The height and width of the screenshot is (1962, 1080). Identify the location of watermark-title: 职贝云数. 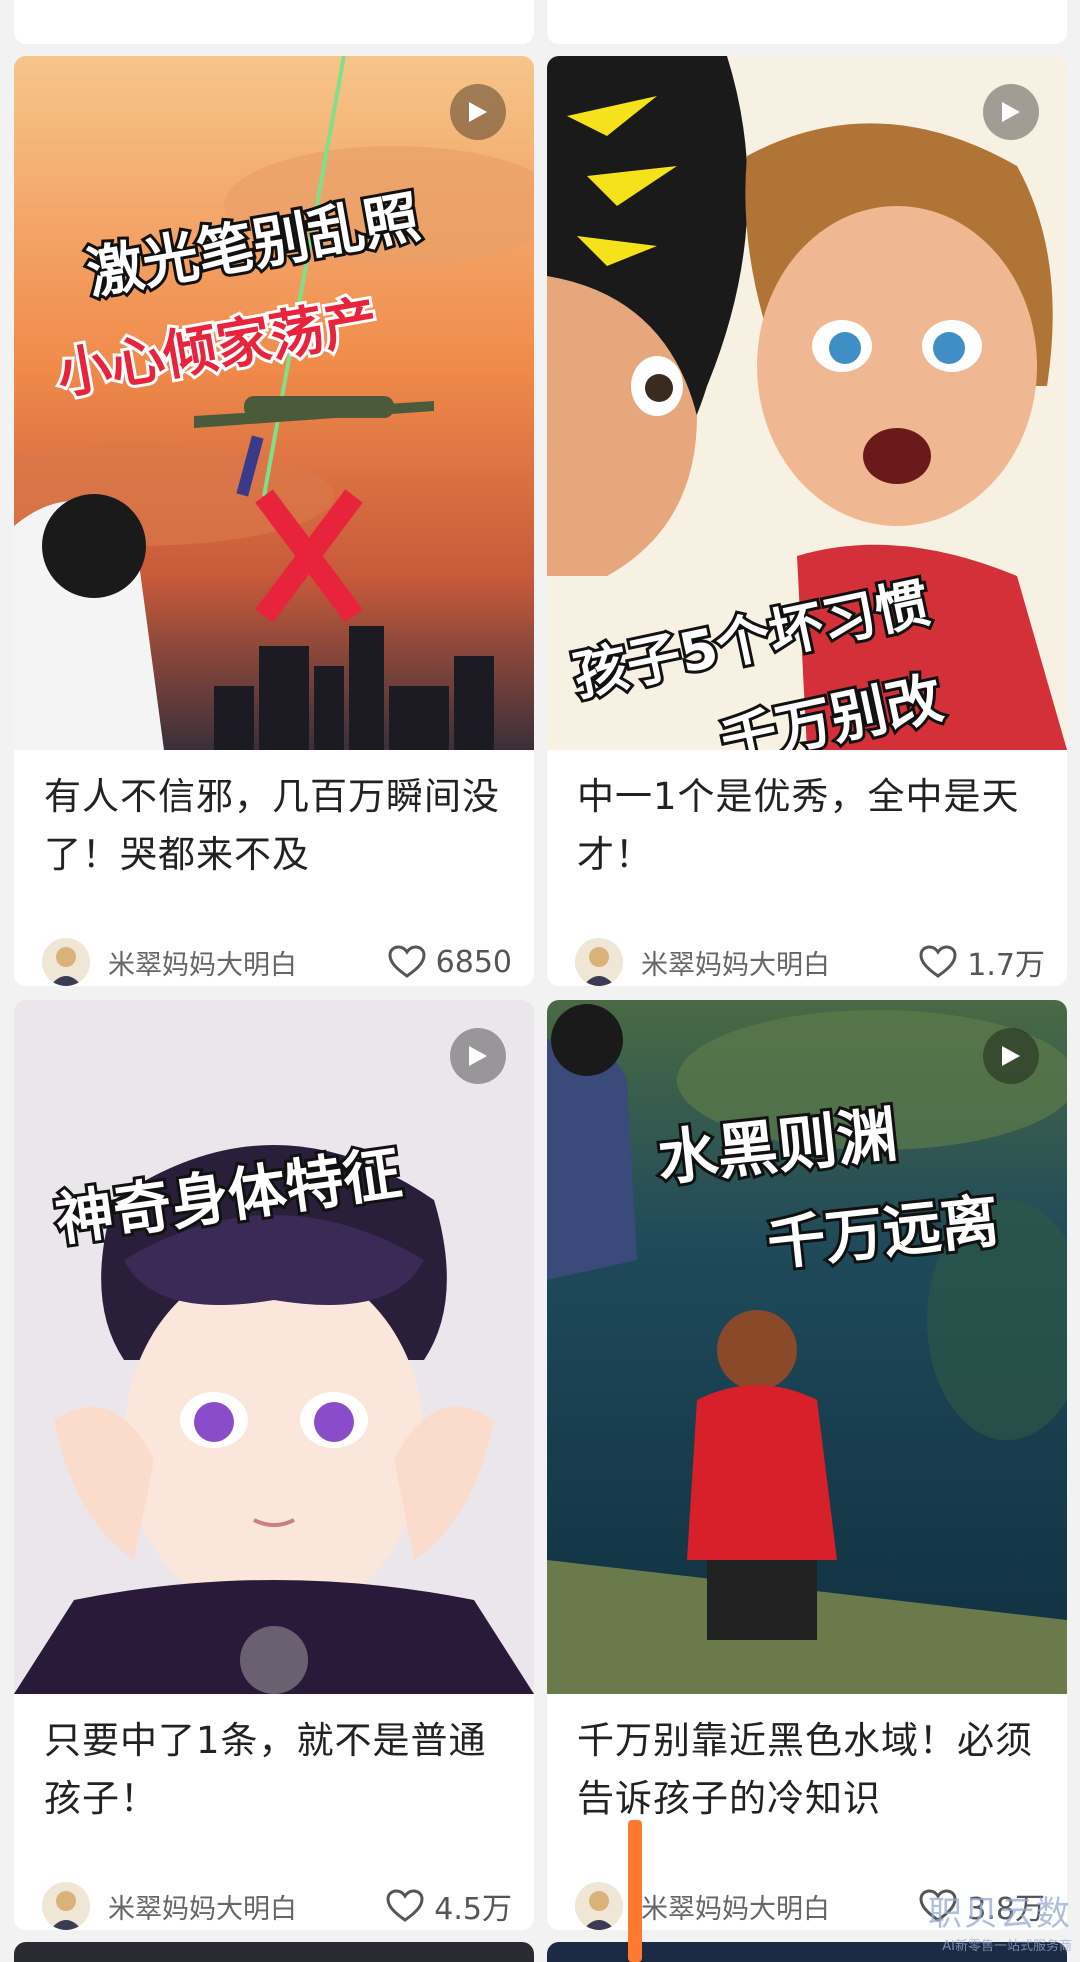
(1000, 1914).